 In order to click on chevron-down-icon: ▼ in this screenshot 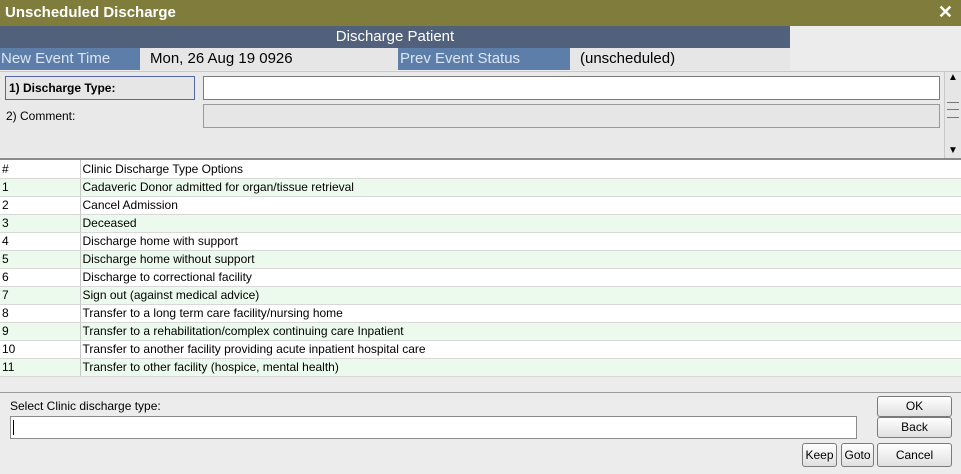, I will do `click(953, 150)`.